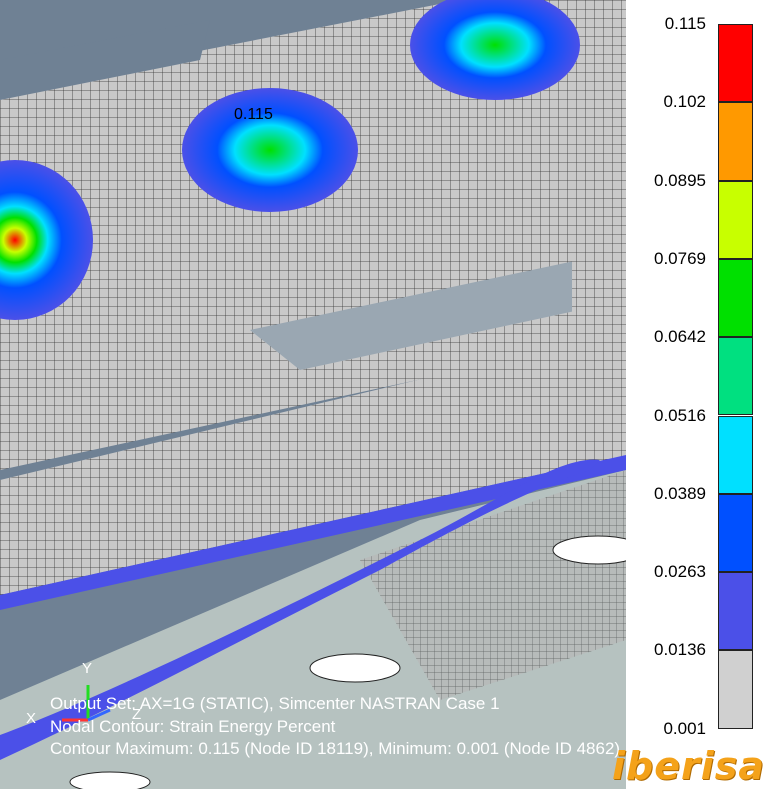 Image resolution: width=766 pixels, height=789 pixels. I want to click on legend-value-label: 0.0389, so click(680, 493).